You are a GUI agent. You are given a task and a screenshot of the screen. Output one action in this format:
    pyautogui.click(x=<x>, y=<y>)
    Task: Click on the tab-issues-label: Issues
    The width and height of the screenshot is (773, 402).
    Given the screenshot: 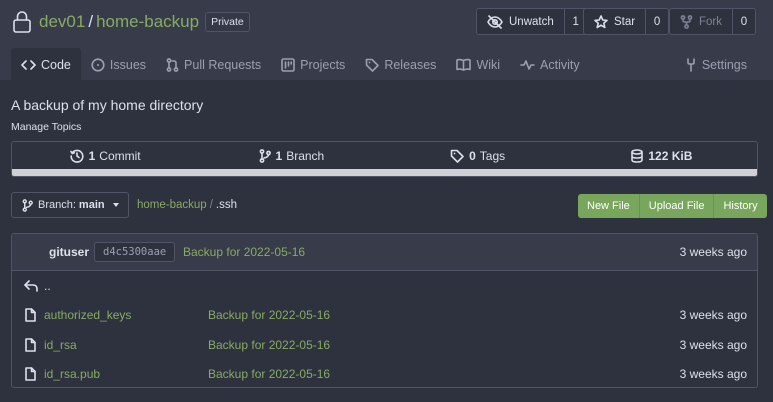 What is the action you would take?
    pyautogui.click(x=128, y=64)
    